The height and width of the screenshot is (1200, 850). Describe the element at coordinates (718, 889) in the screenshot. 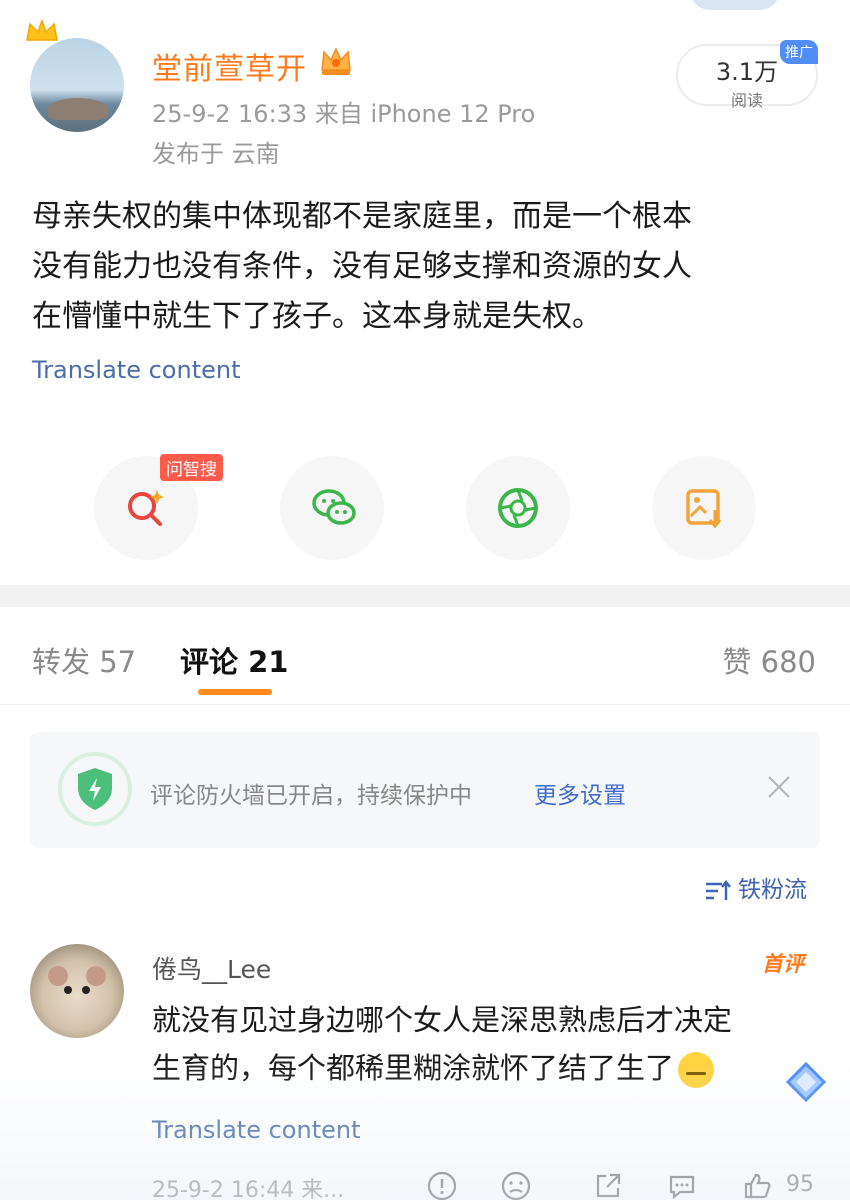

I see `sort-icon` at that location.